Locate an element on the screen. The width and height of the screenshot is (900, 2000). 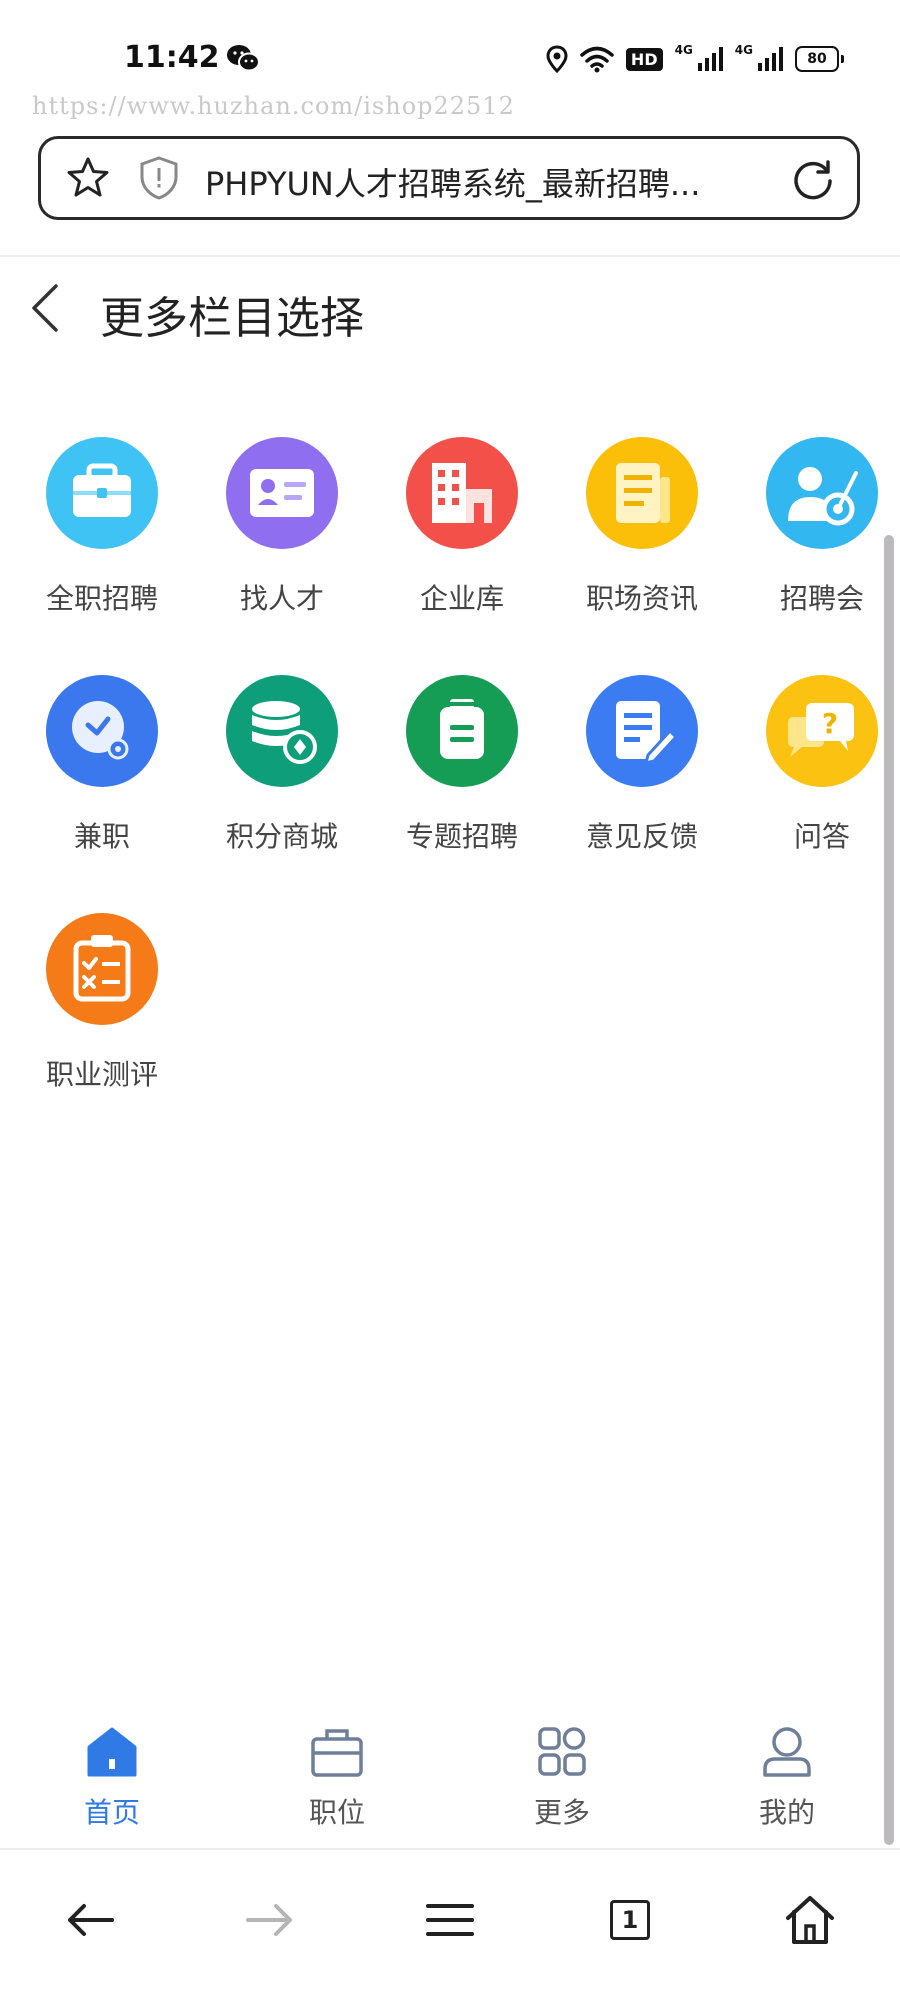
grid-label: 职业测评 is located at coordinates (101, 1074).